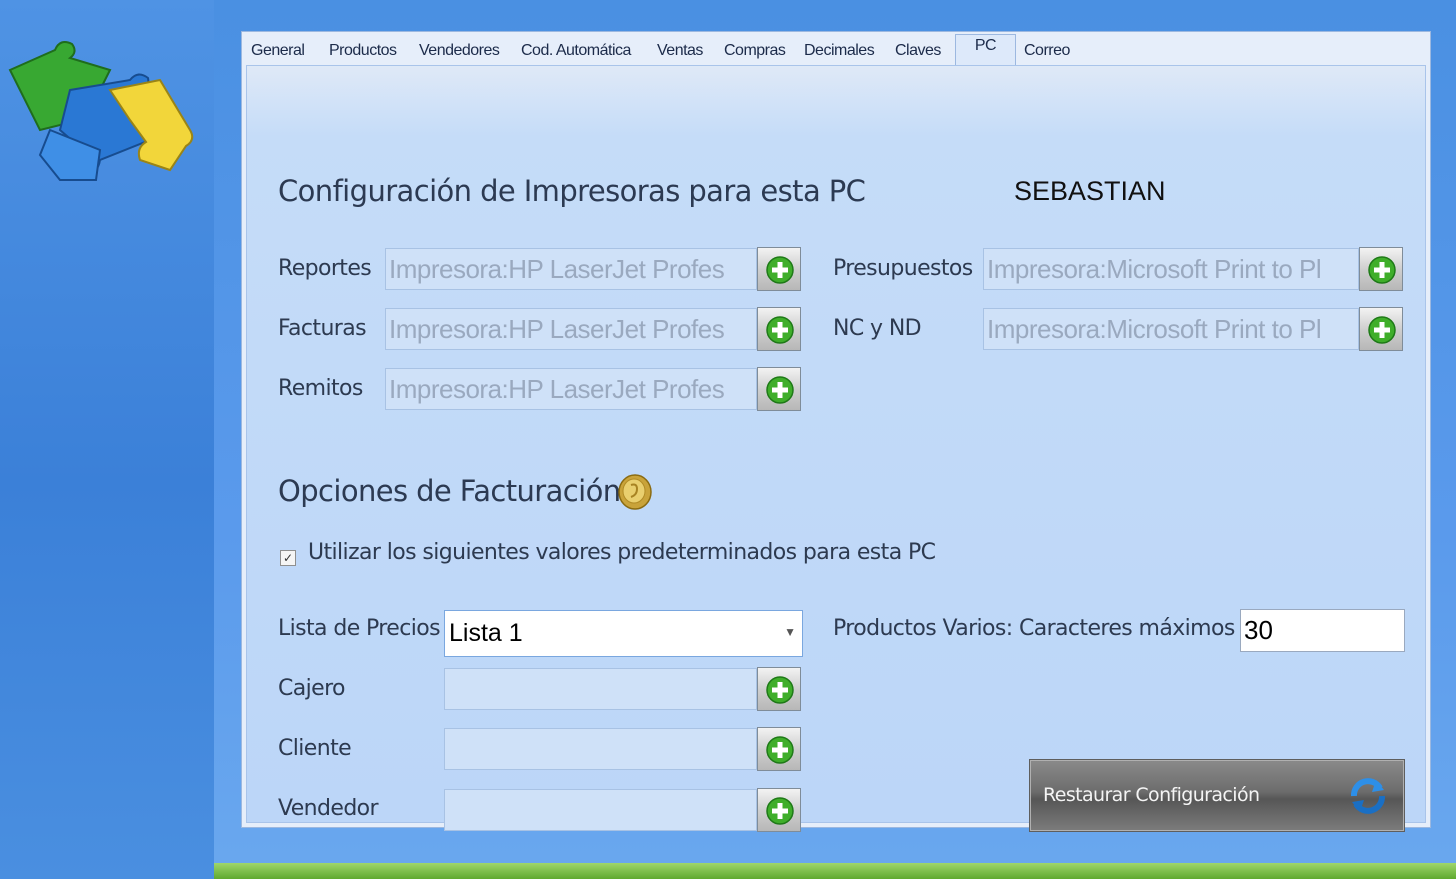 The height and width of the screenshot is (879, 1456). Describe the element at coordinates (839, 52) in the screenshot. I see `tab-decimales: Decimales` at that location.